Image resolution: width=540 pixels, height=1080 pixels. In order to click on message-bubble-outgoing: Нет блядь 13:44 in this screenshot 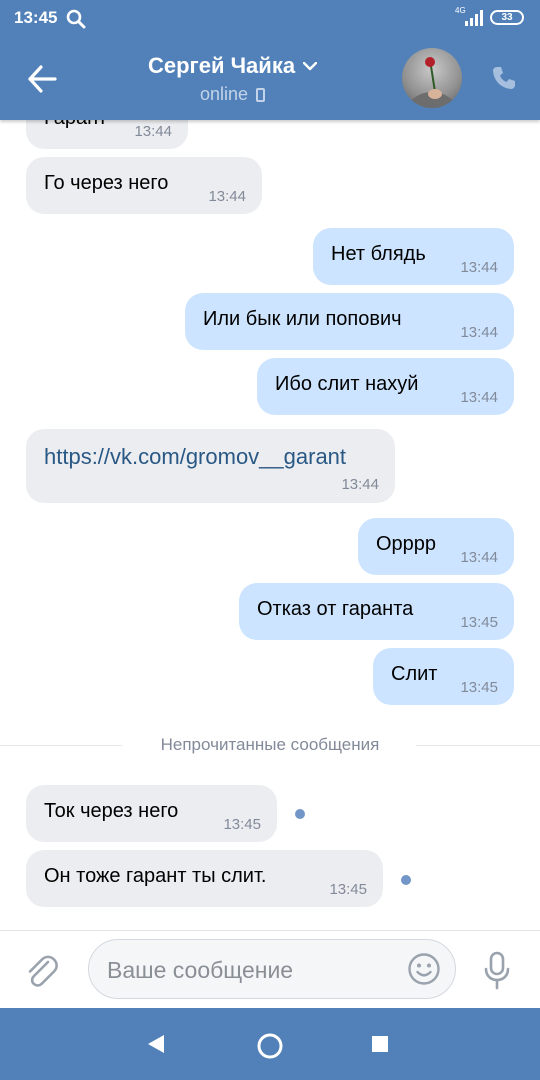, I will do `click(413, 256)`.